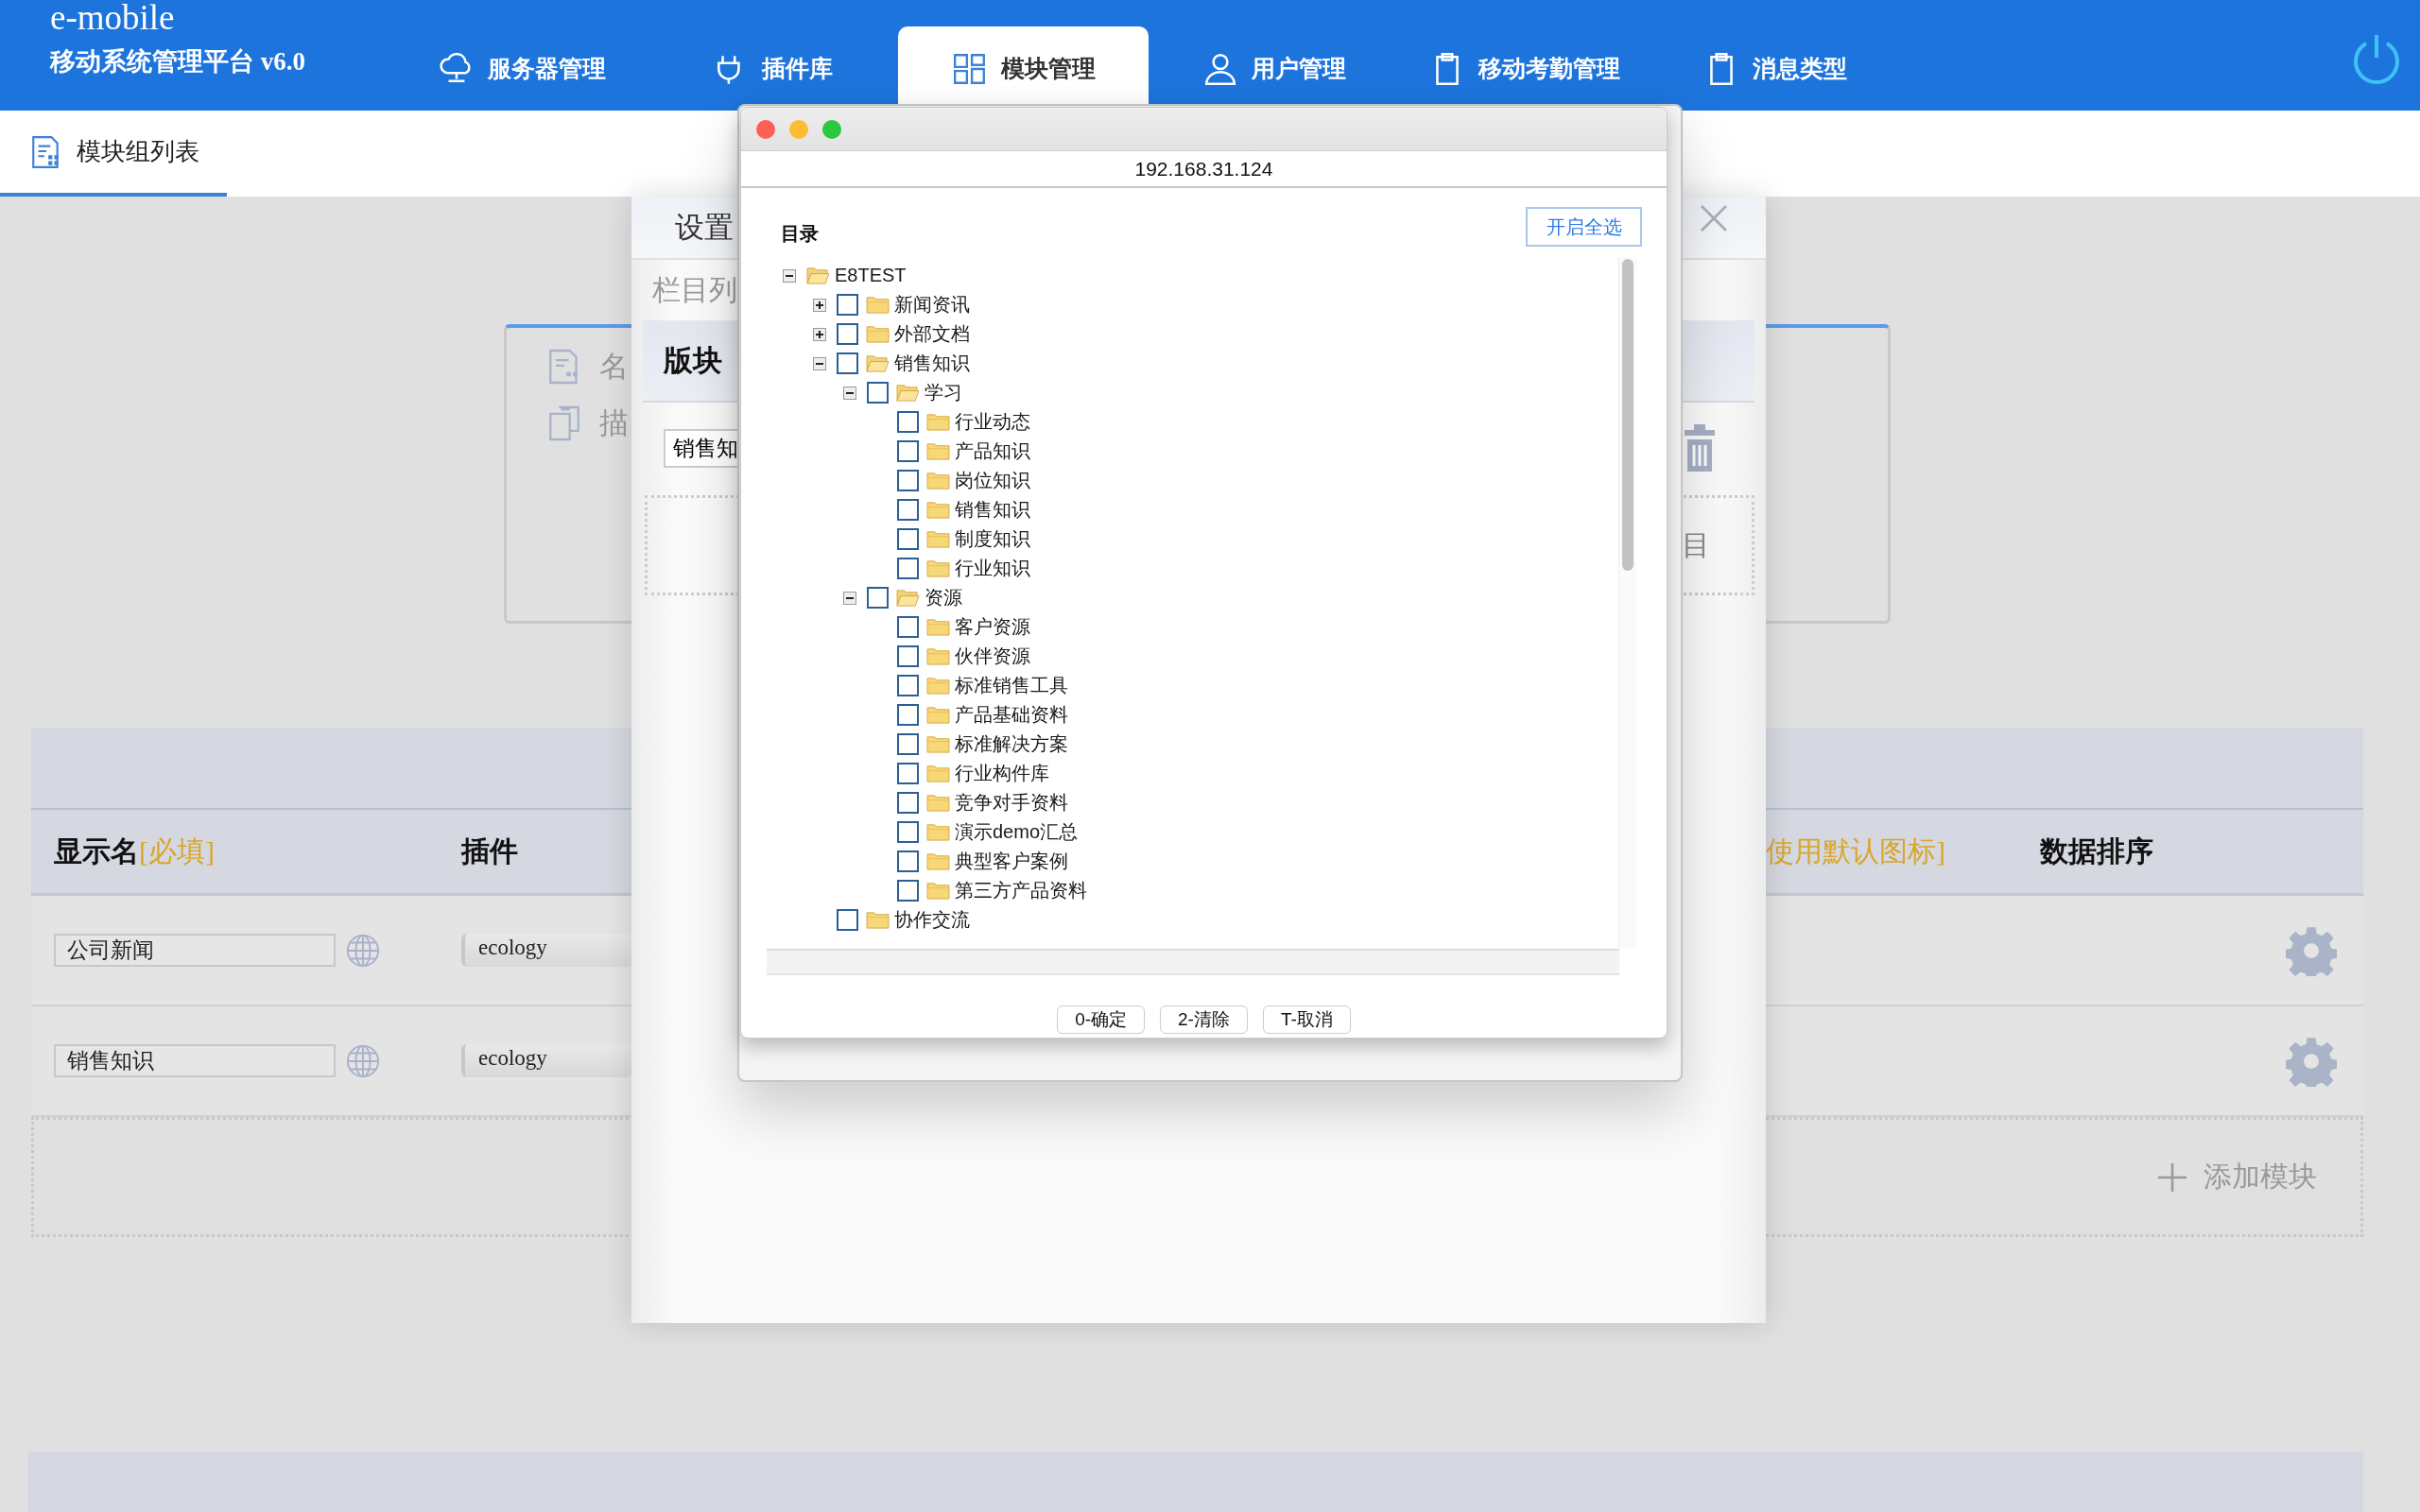 The height and width of the screenshot is (1512, 2420). What do you see at coordinates (1306, 1019) in the screenshot?
I see `dialog-button: T-取消` at bounding box center [1306, 1019].